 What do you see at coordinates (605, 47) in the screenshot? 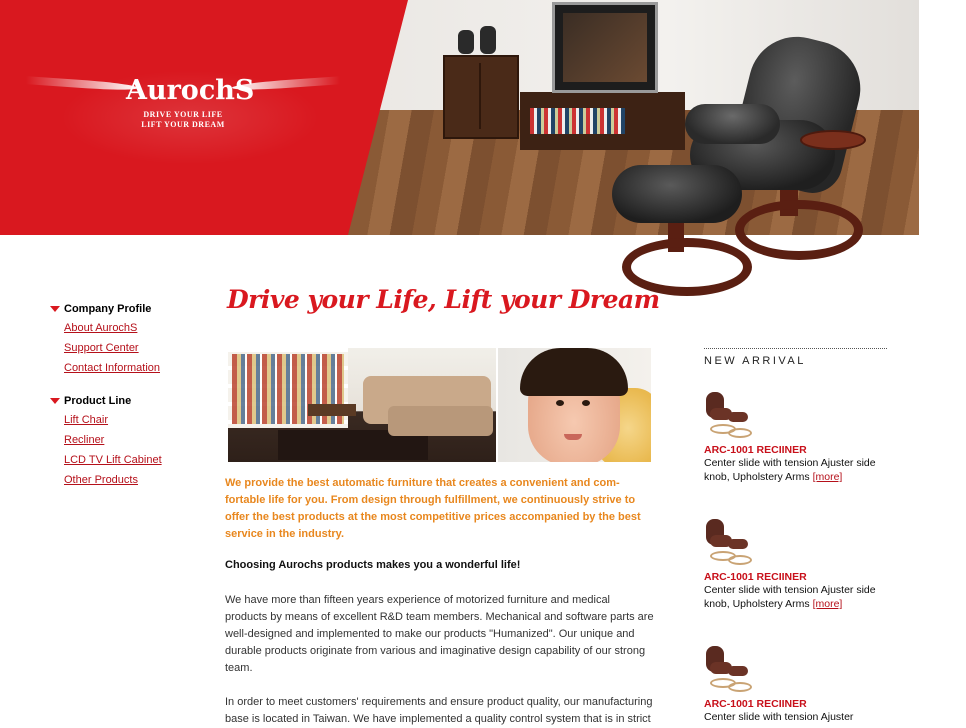
I see `tv-image` at bounding box center [605, 47].